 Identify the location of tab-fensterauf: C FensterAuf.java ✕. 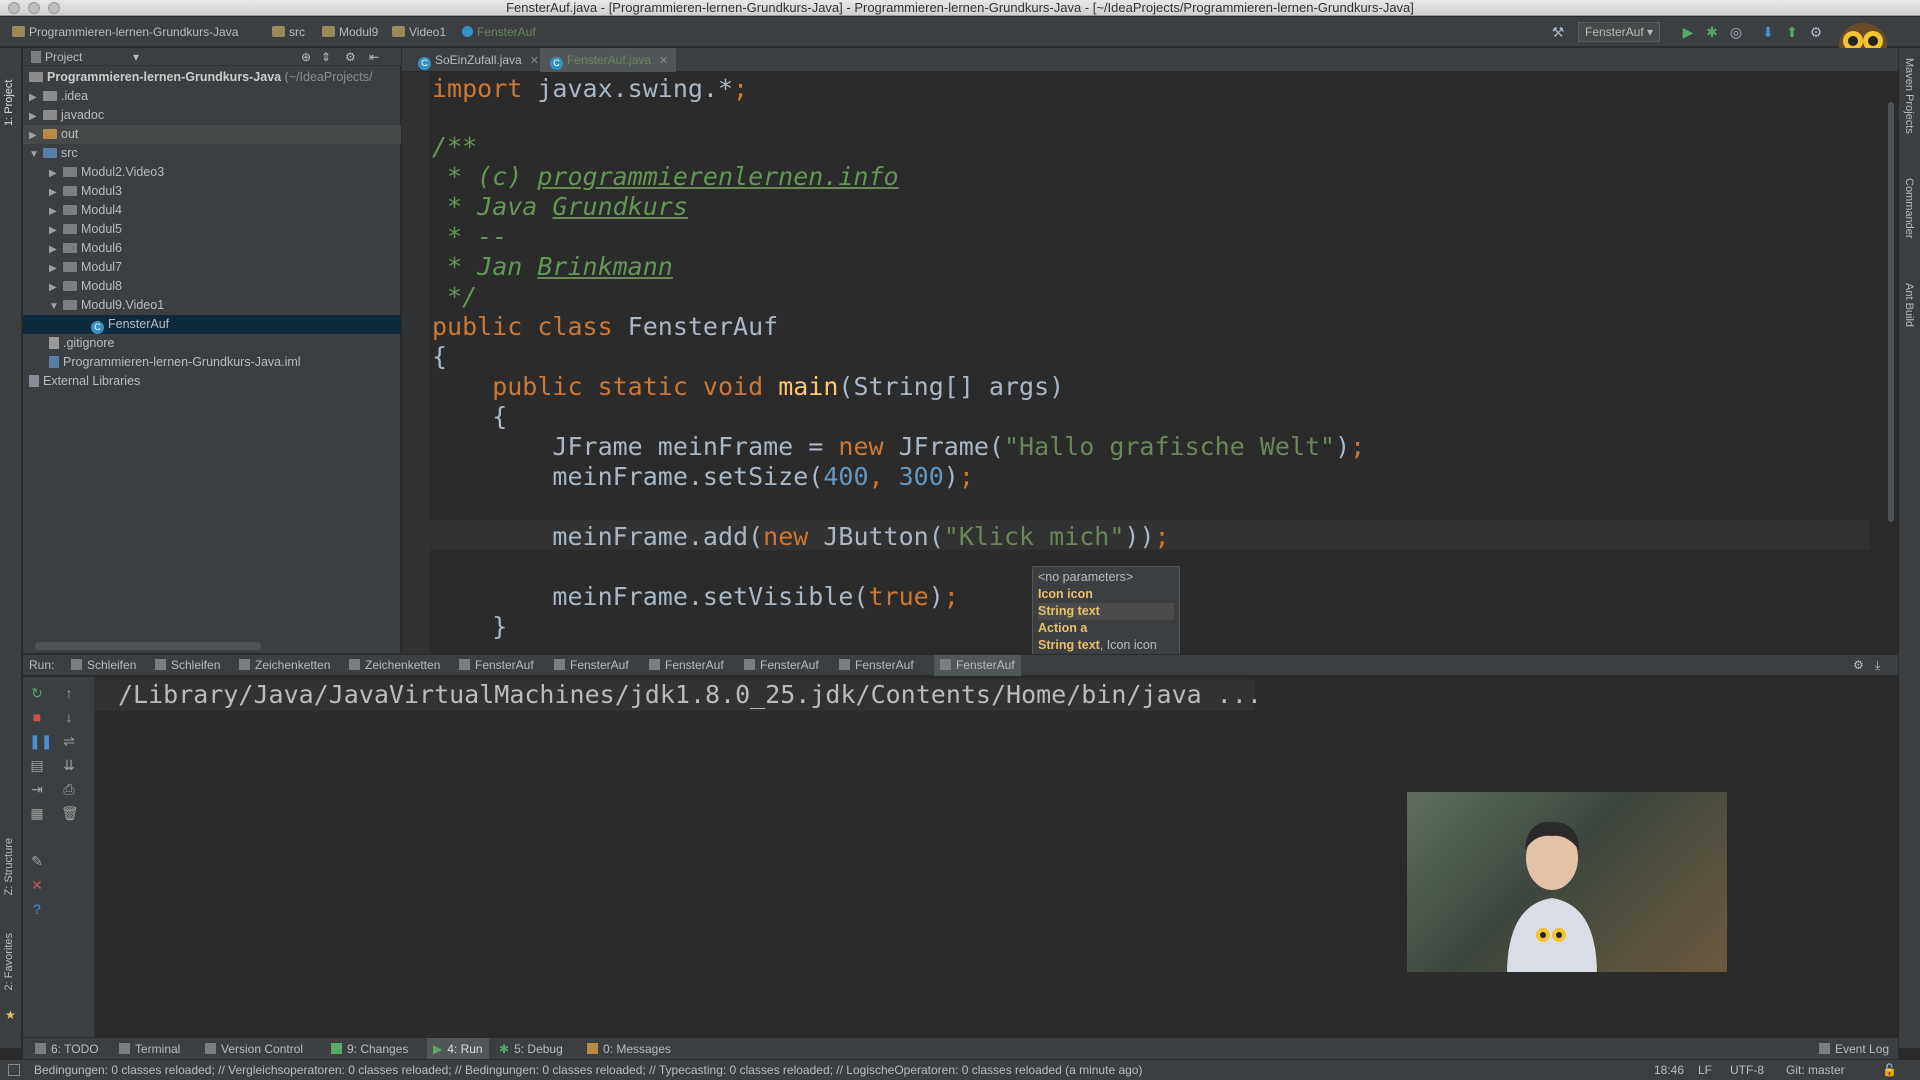
(608, 60).